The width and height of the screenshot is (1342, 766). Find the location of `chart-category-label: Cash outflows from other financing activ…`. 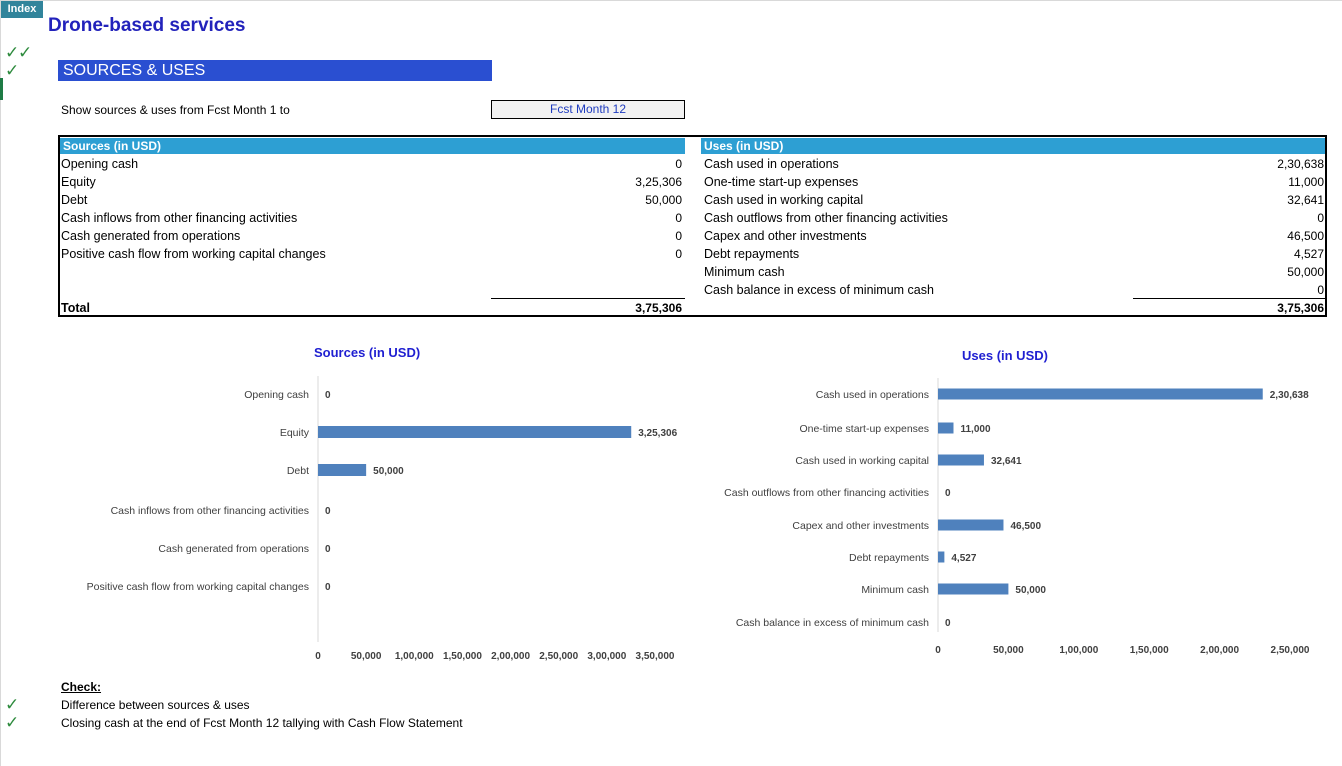

chart-category-label: Cash outflows from other financing activ… is located at coordinates (826, 493).